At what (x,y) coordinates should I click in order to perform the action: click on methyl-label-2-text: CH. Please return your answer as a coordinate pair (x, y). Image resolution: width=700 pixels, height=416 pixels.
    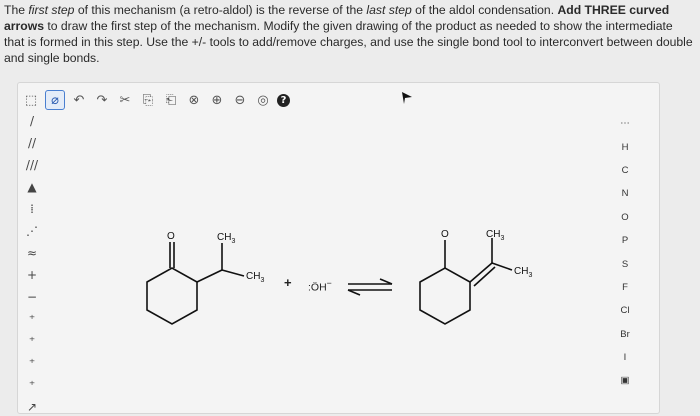
    Looking at the image, I should click on (253, 276).